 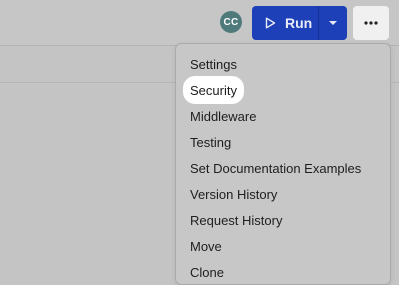 I want to click on menu-item-request-history: Request History, so click(x=236, y=220).